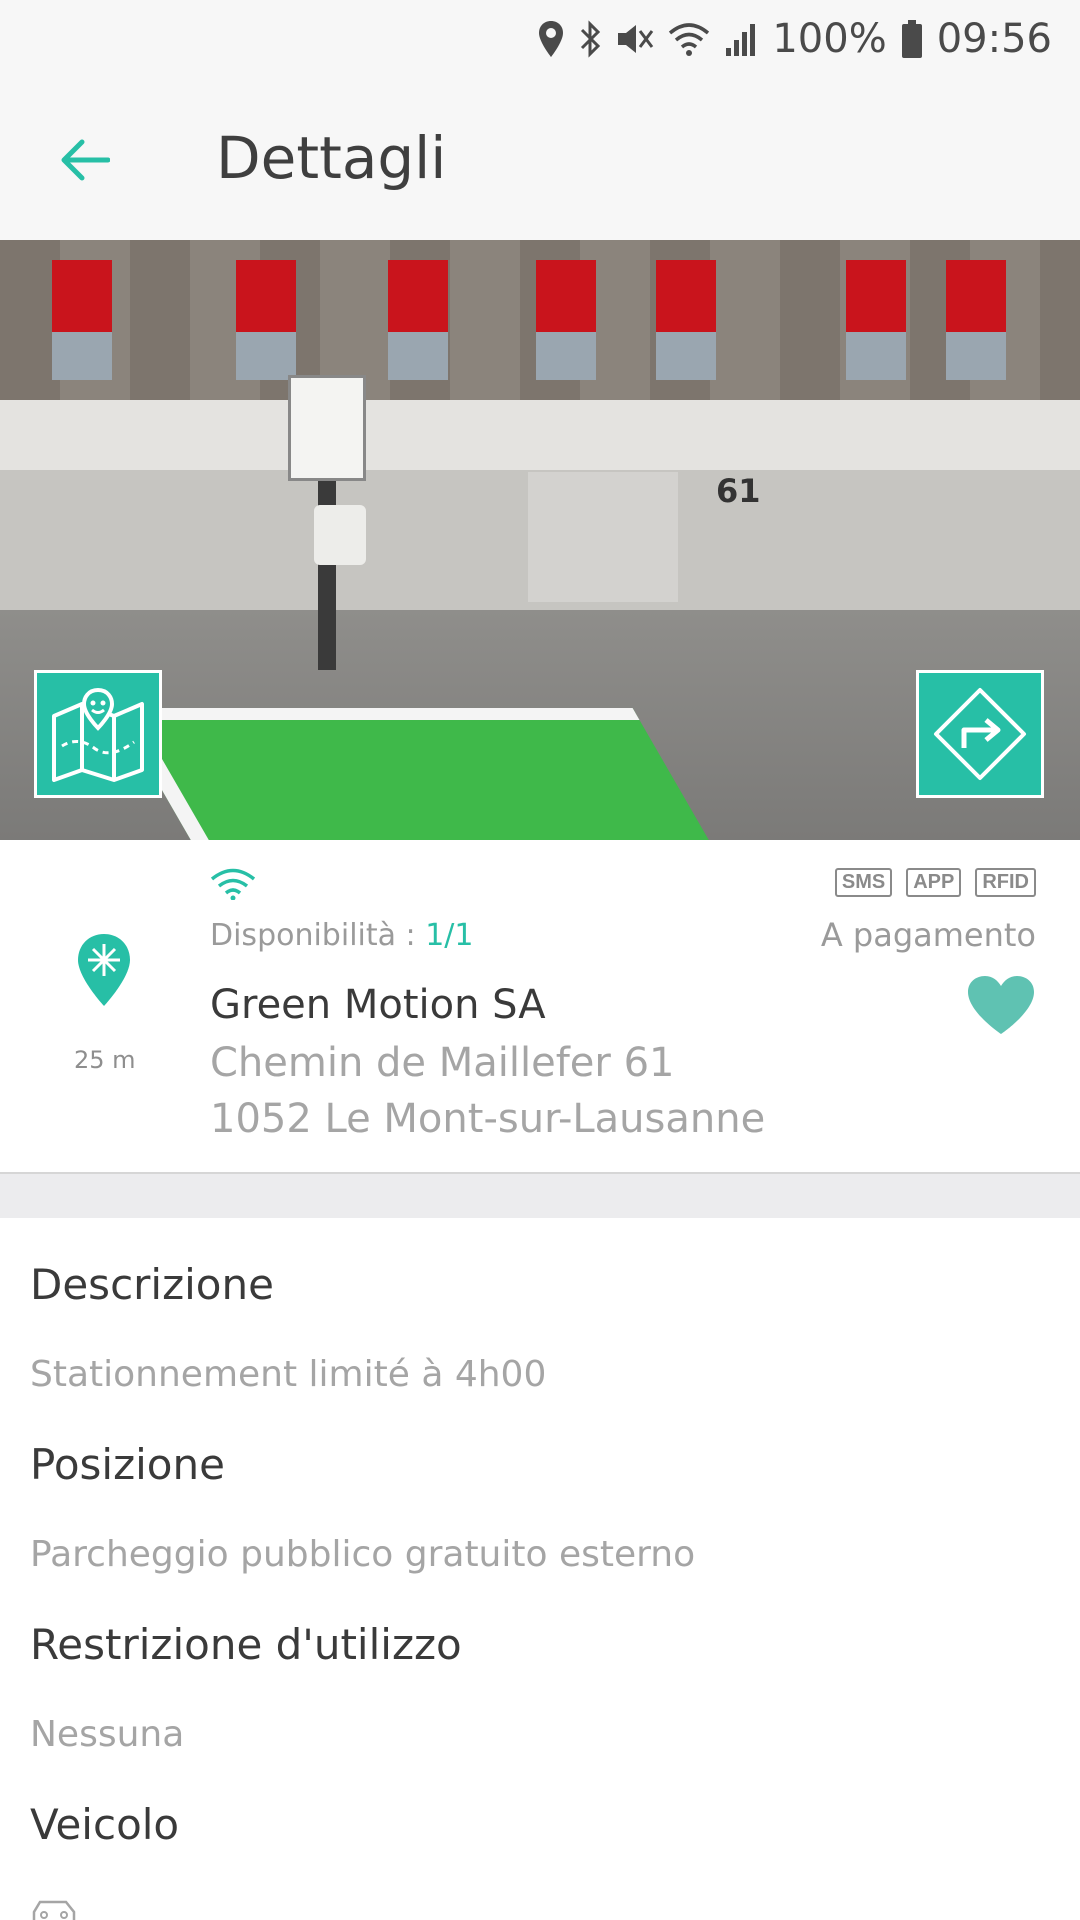 The width and height of the screenshot is (1080, 1920). Describe the element at coordinates (540, 159) in the screenshot. I see `app-bar: Dettagli` at that location.